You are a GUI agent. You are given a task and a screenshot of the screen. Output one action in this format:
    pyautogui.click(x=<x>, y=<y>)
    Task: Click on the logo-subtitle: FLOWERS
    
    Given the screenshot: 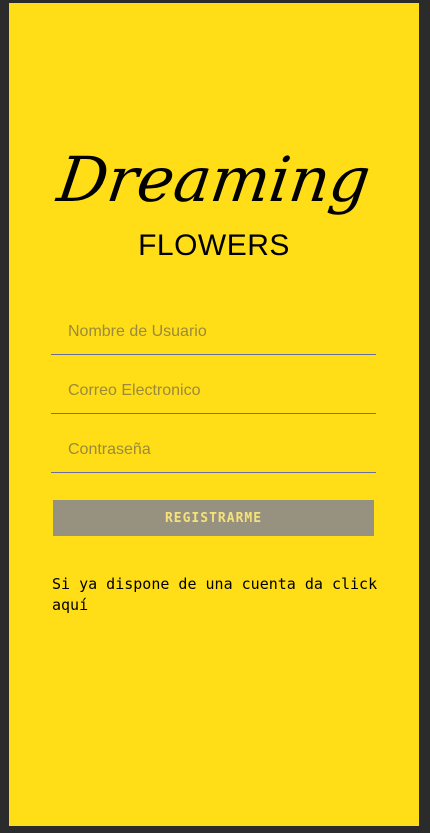 What is the action you would take?
    pyautogui.click(x=214, y=245)
    